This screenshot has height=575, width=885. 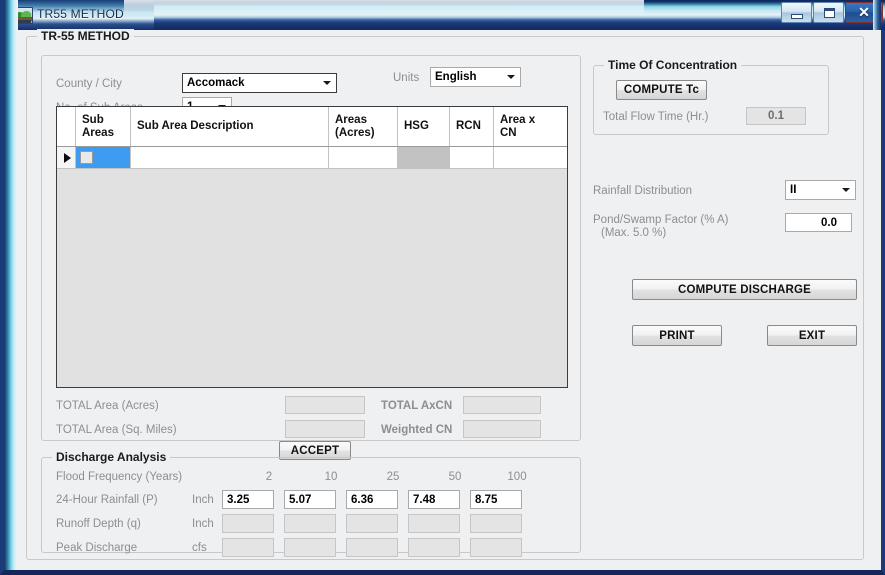 I want to click on compute-discharge-button: COMPUTE DISCHARGE, so click(x=744, y=289).